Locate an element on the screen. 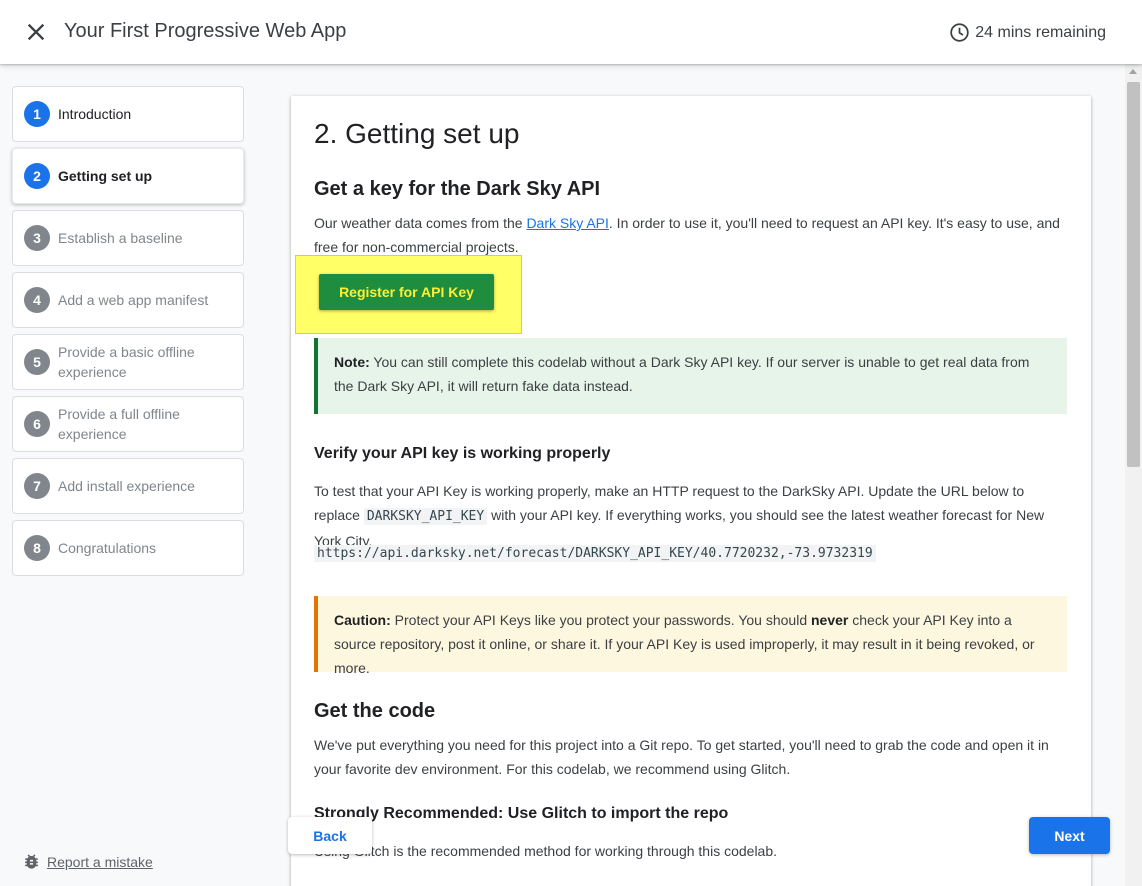 Image resolution: width=1142 pixels, height=886 pixels. section-heading-api-key: Get a key for the Dark Sky API is located at coordinates (457, 189).